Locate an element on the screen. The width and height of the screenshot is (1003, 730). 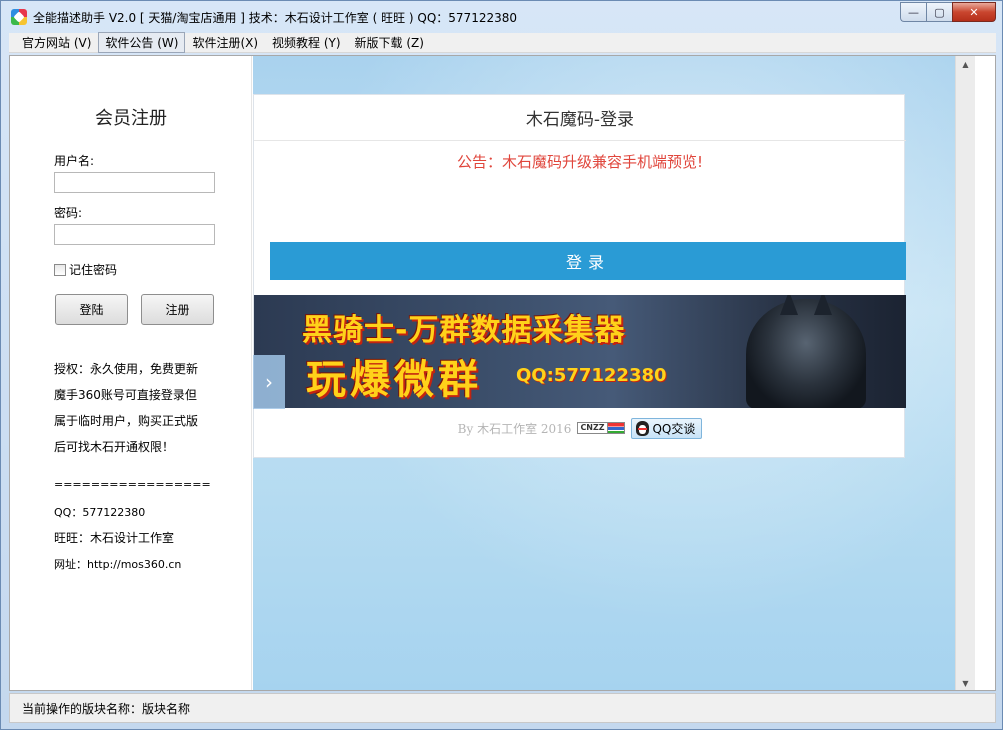
info-line: 授权：永久使用，免费更新 is located at coordinates (126, 369).